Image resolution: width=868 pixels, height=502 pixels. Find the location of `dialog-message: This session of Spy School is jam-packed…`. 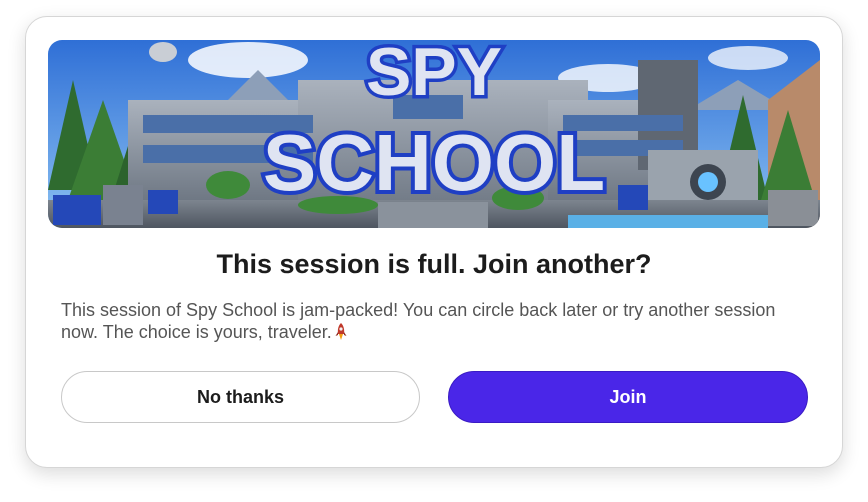

dialog-message: This session of Spy School is jam-packed… is located at coordinates (436, 321).